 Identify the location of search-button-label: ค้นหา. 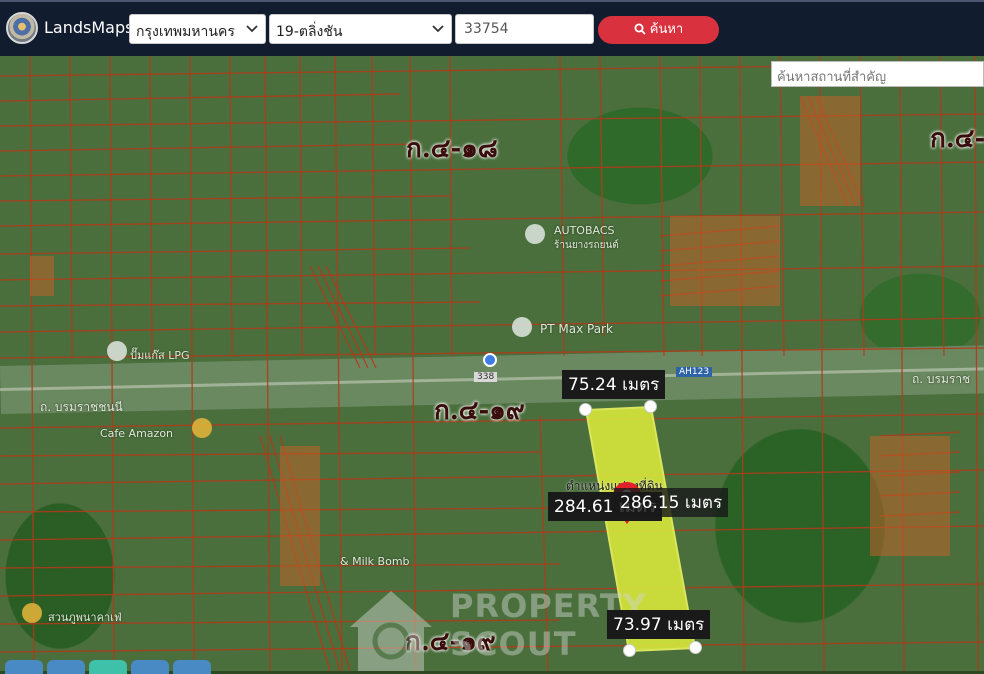
(666, 29).